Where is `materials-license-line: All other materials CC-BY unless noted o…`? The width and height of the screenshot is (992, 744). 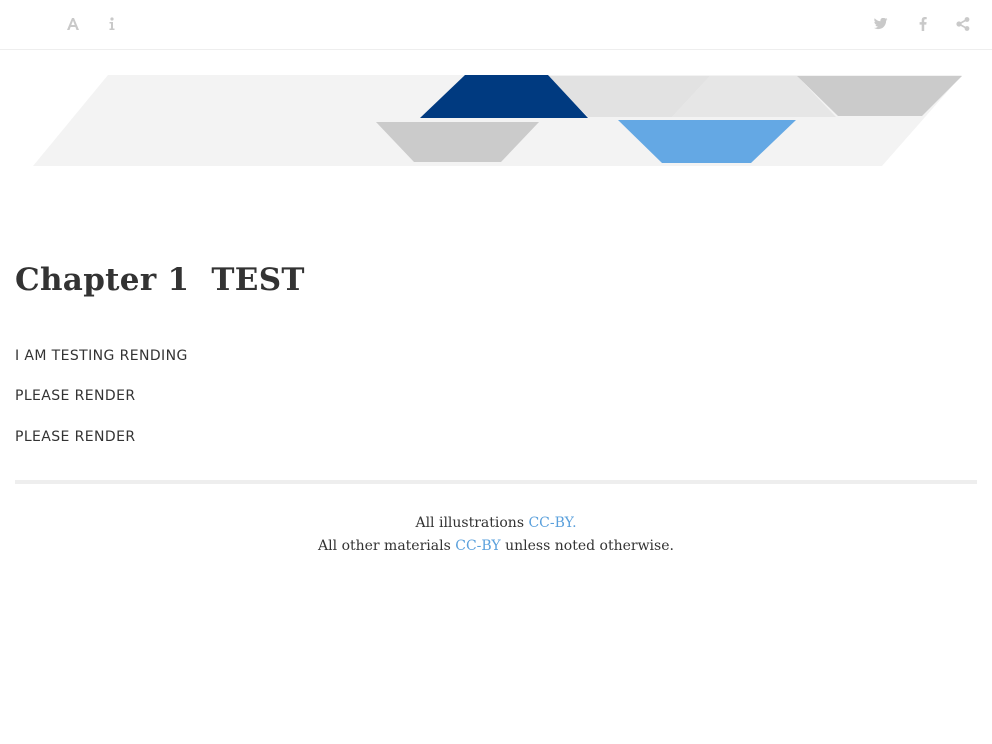
materials-license-line: All other materials CC-BY unless noted o… is located at coordinates (496, 546).